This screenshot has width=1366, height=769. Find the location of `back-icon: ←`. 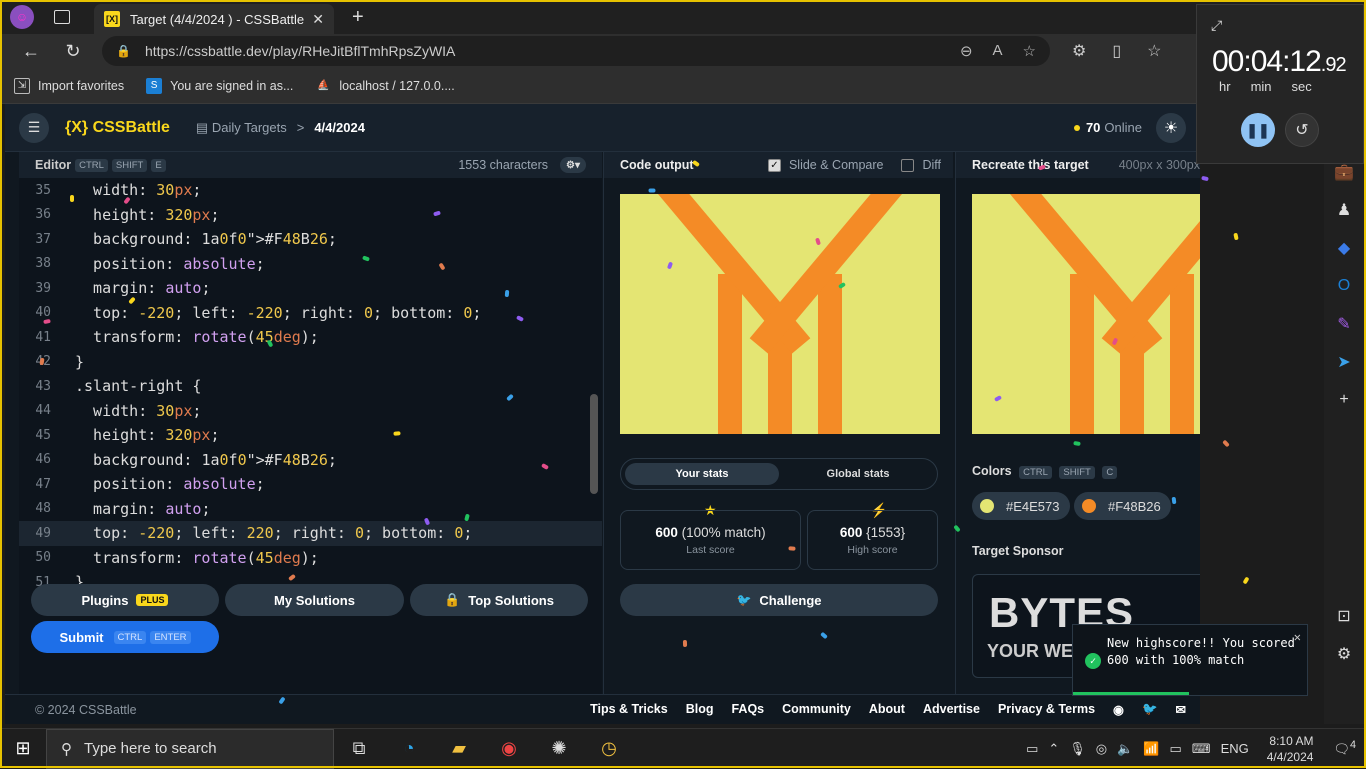

back-icon: ← is located at coordinates (31, 51).